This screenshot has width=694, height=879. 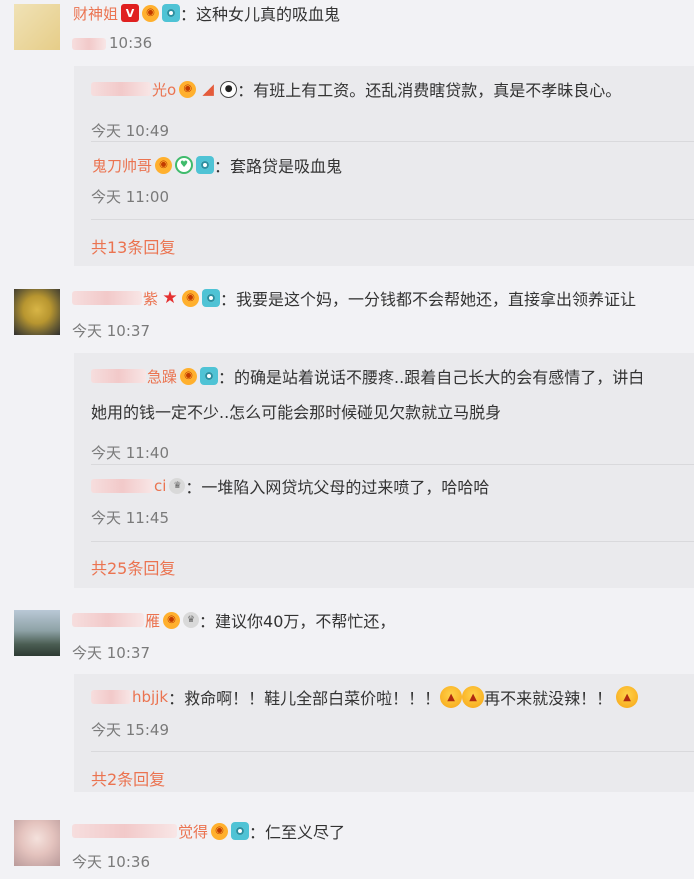 What do you see at coordinates (170, 297) in the screenshot?
I see `star-icon: ★` at bounding box center [170, 297].